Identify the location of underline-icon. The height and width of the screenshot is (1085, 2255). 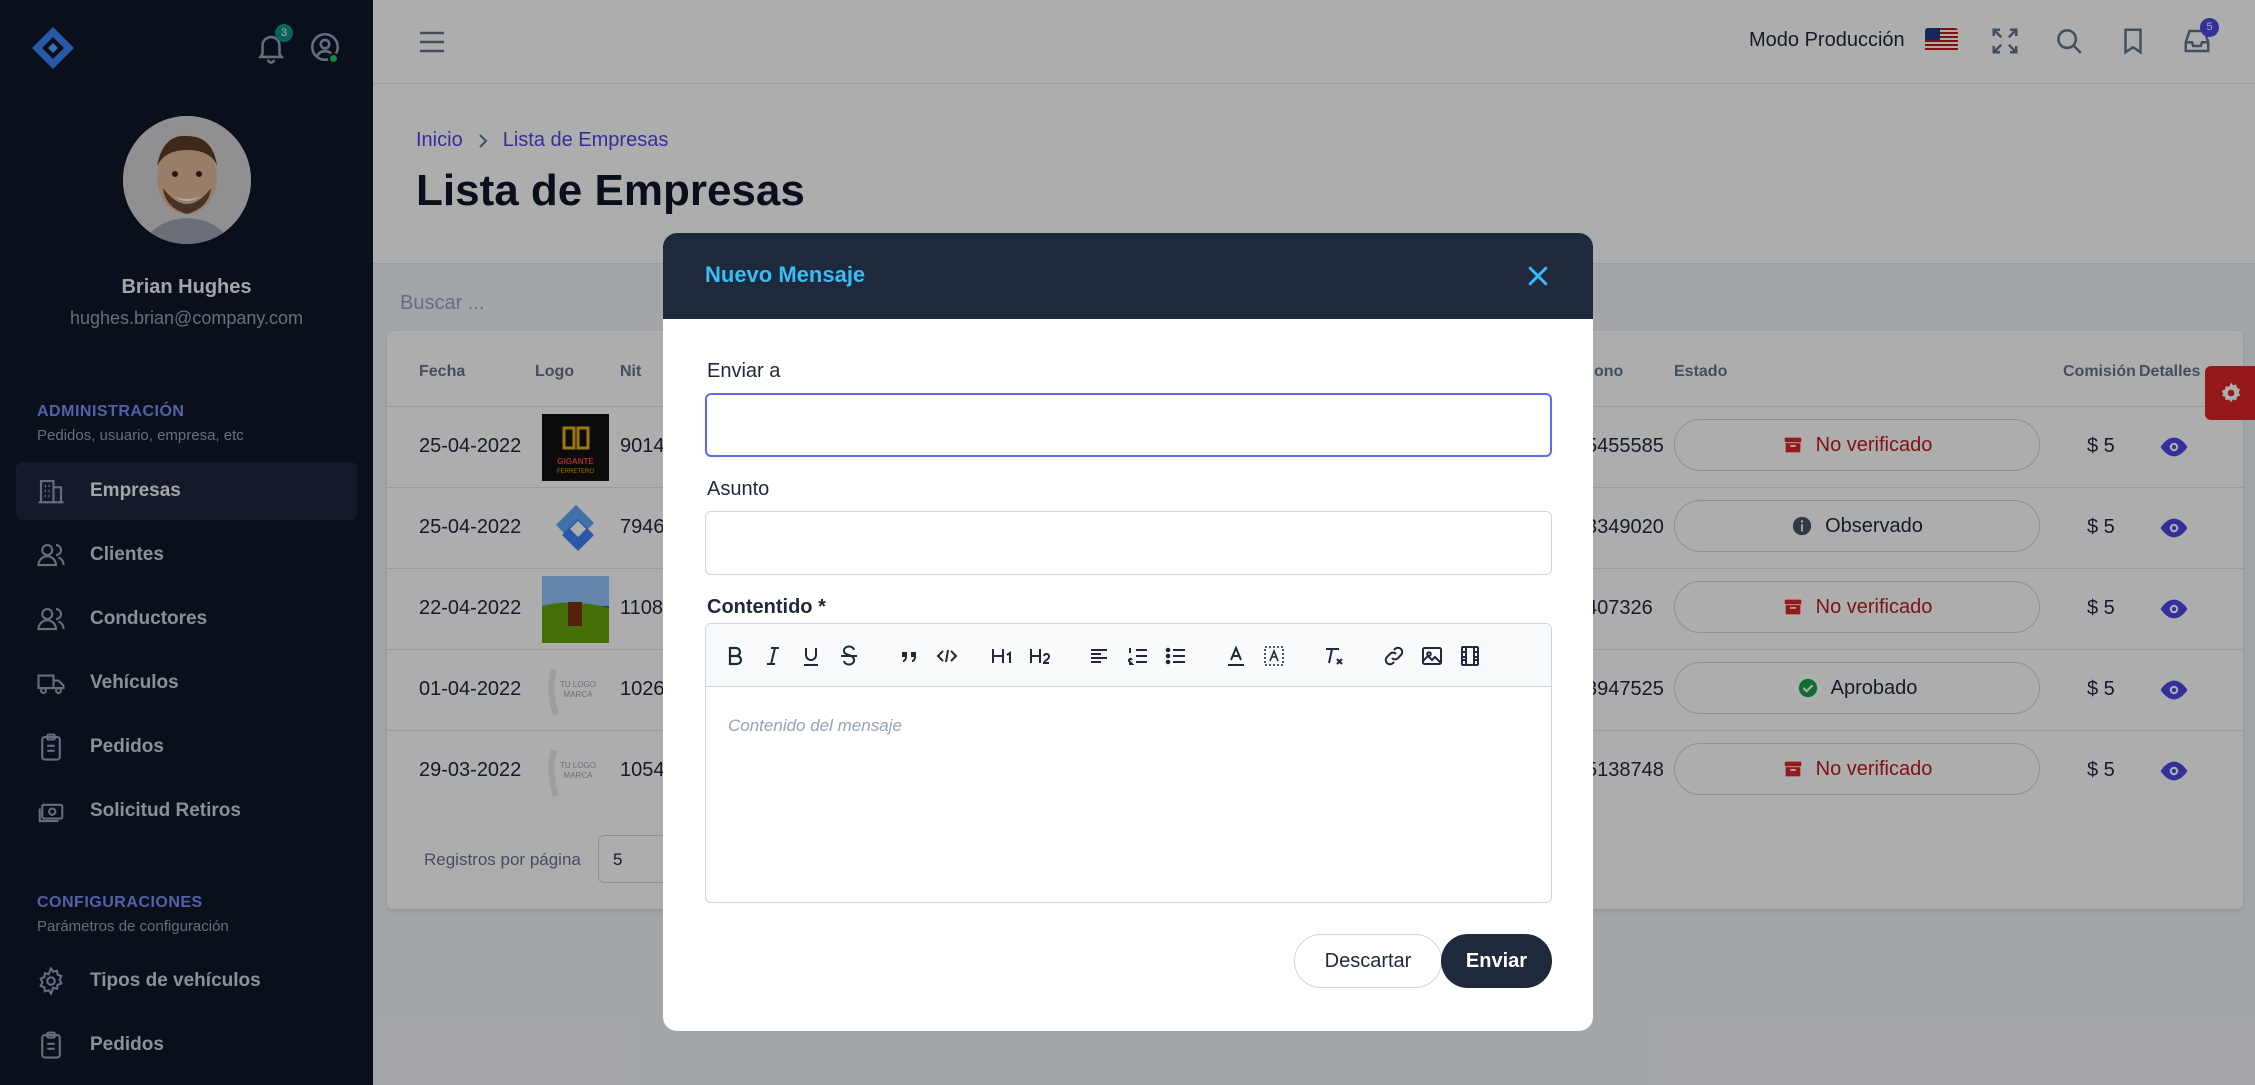
(811, 656).